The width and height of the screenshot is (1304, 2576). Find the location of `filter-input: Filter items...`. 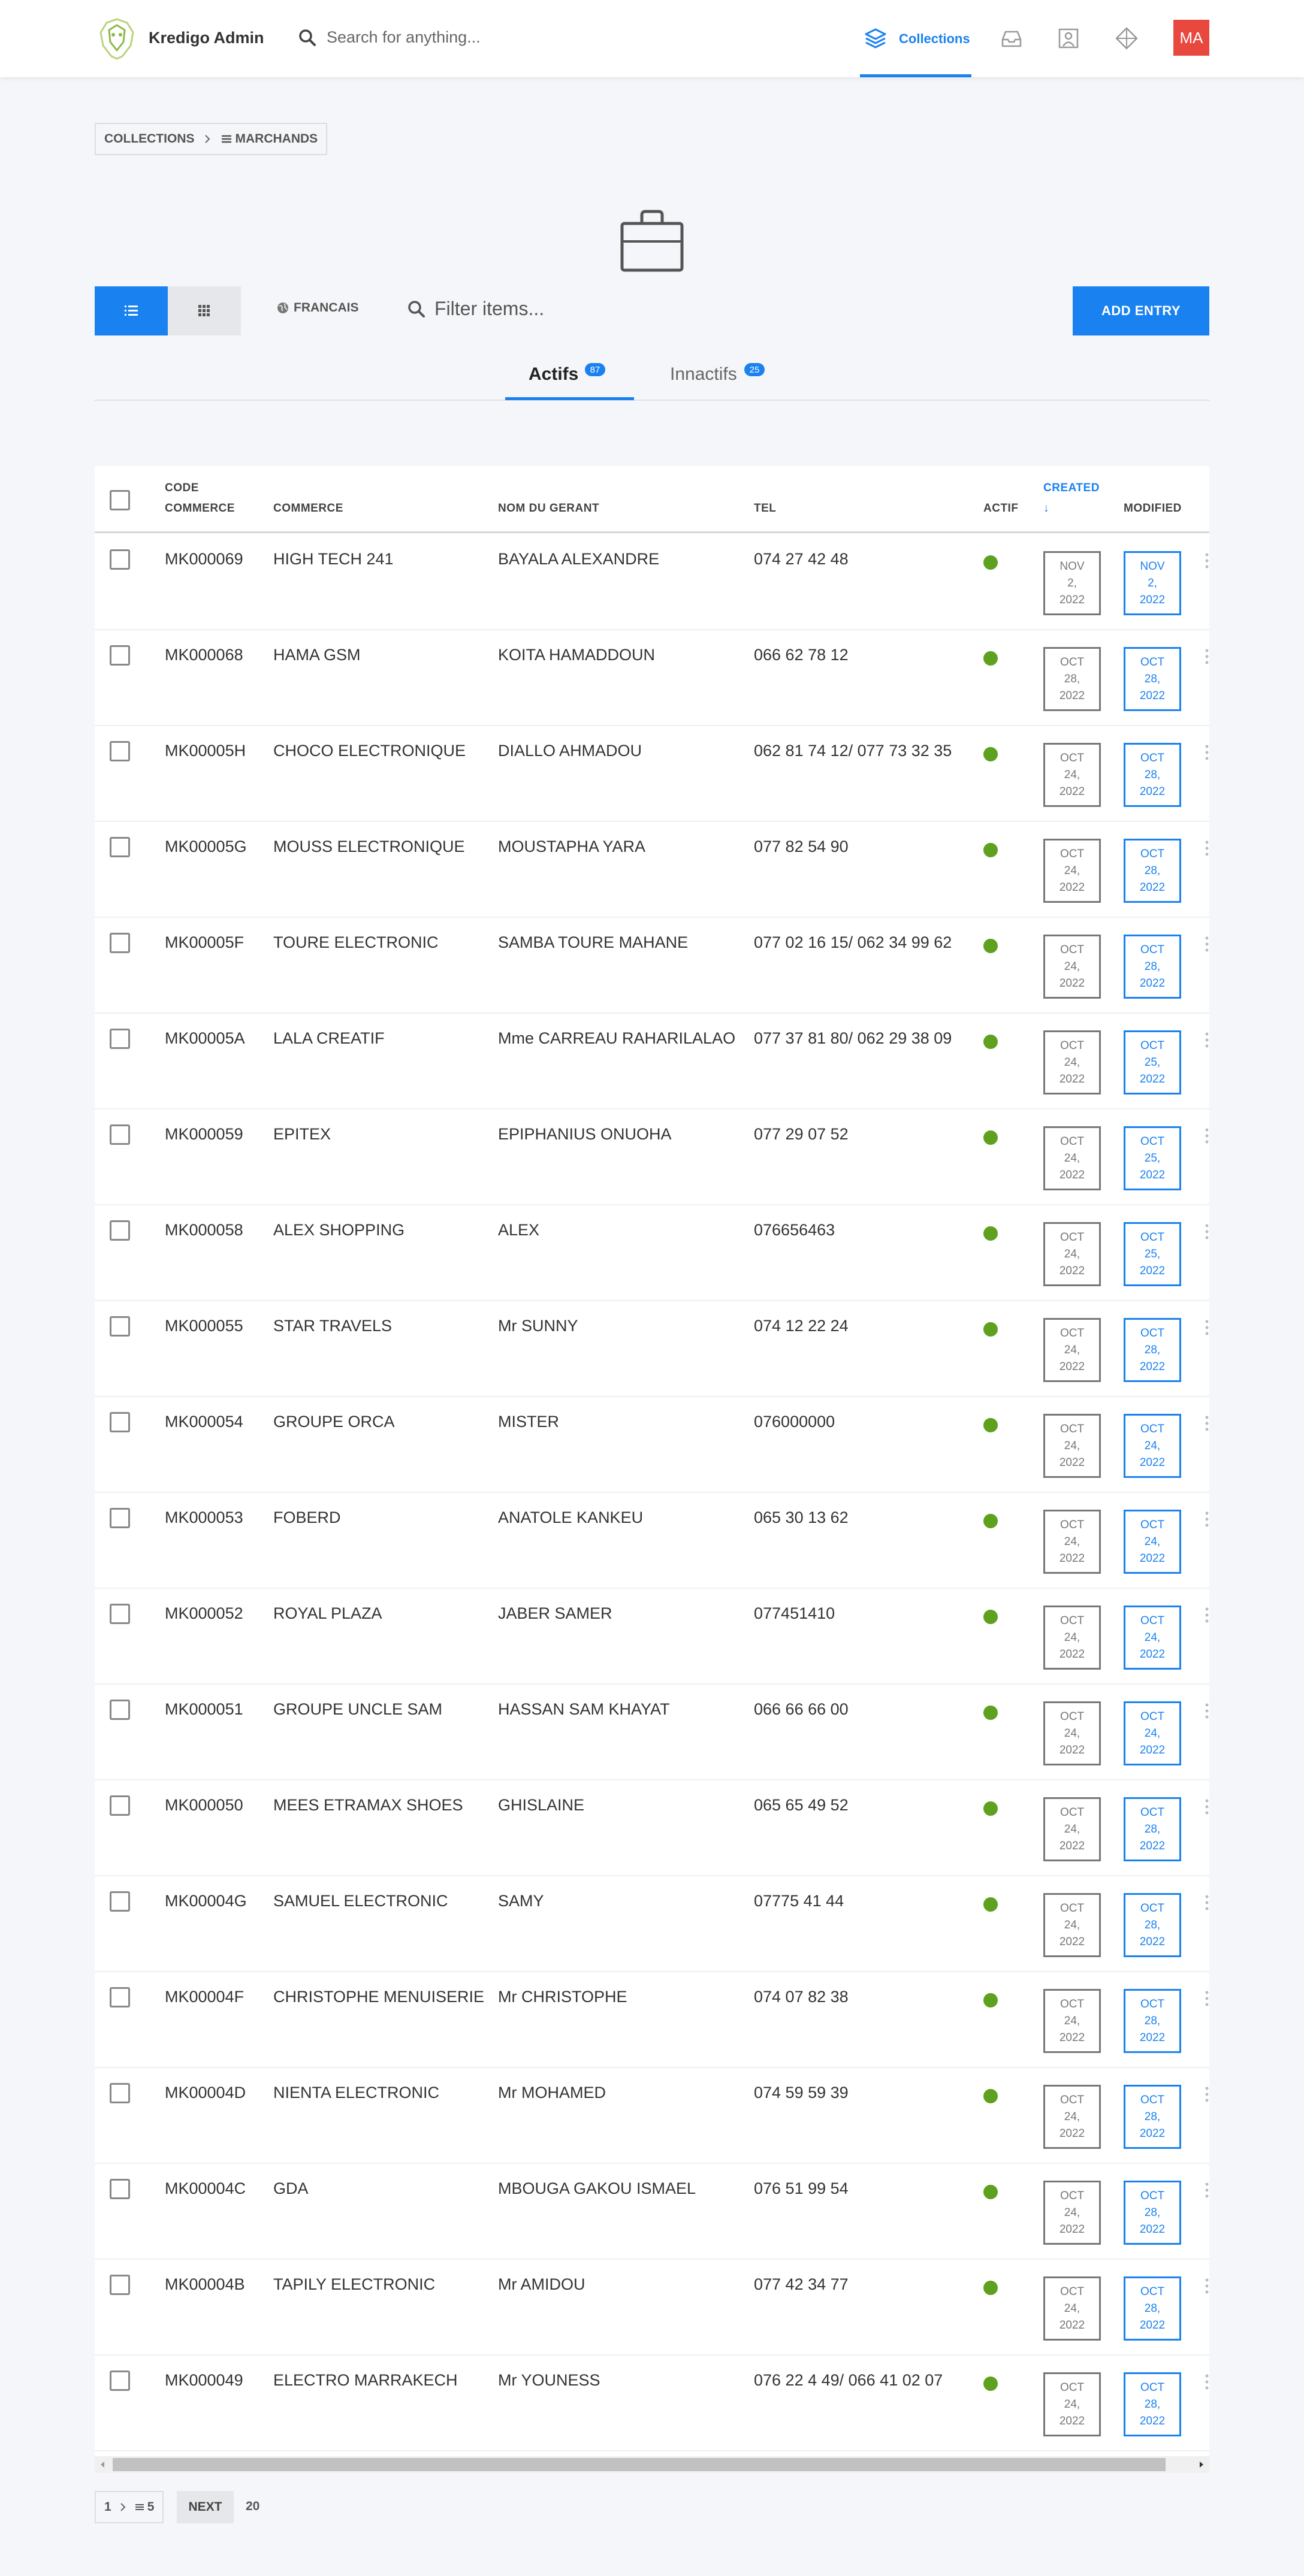

filter-input: Filter items... is located at coordinates (489, 309).